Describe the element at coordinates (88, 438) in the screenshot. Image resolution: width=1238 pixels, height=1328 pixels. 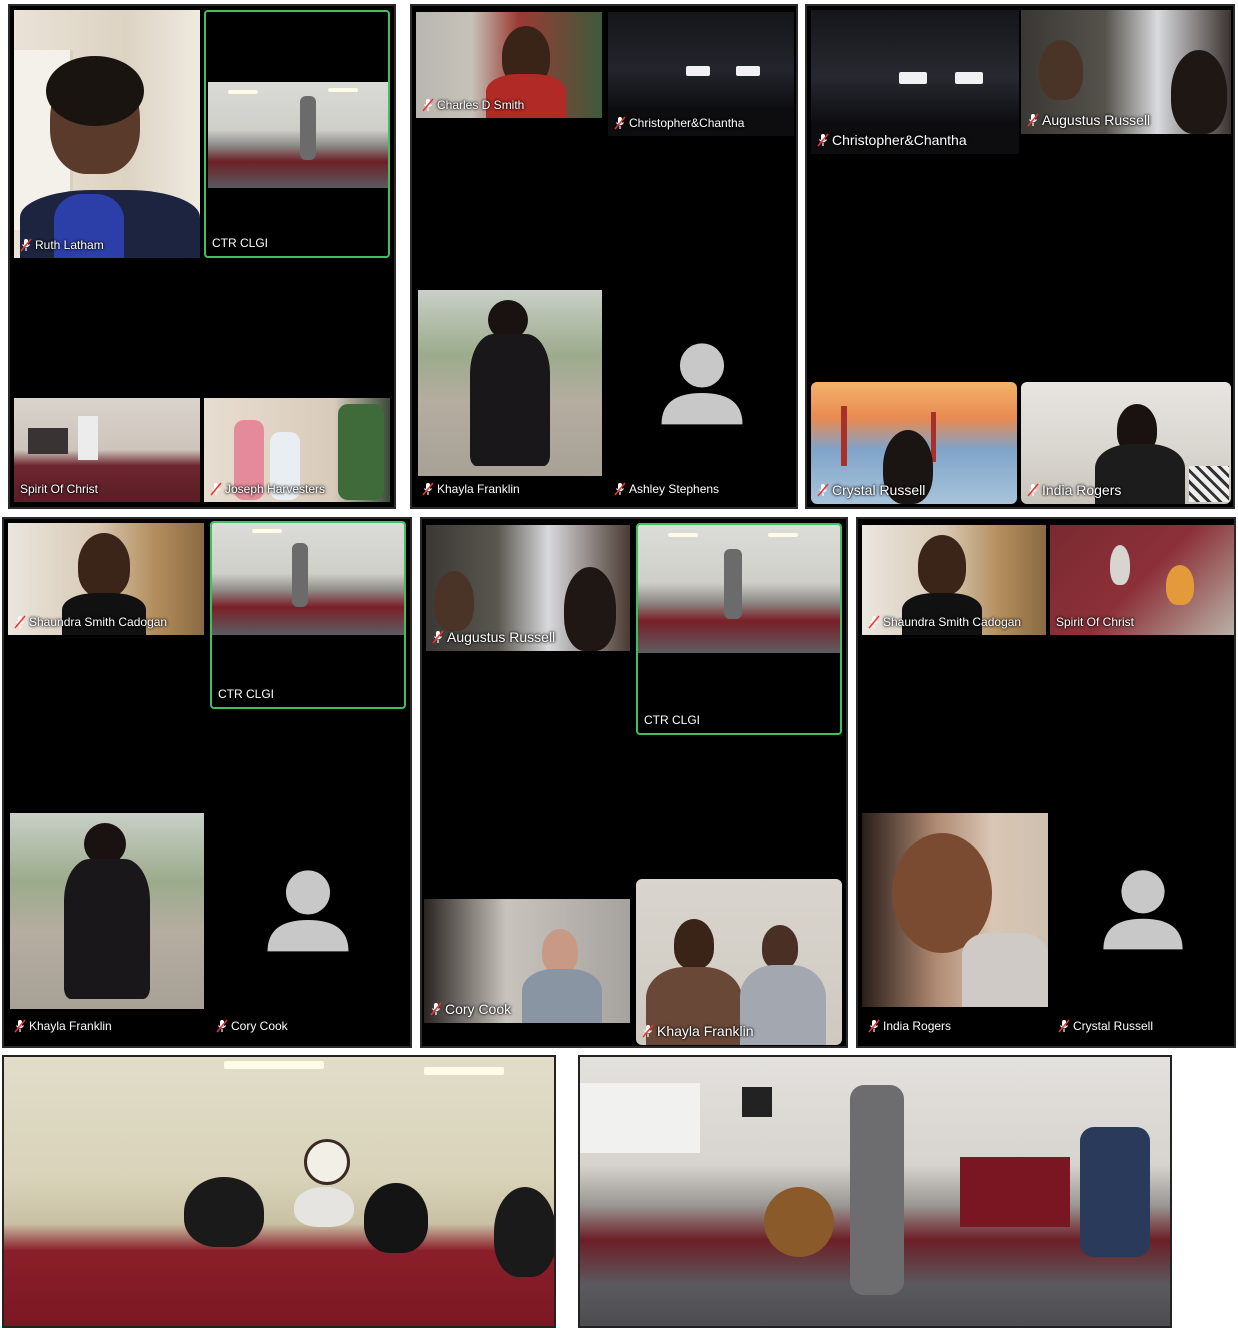
I see `altar-video` at that location.